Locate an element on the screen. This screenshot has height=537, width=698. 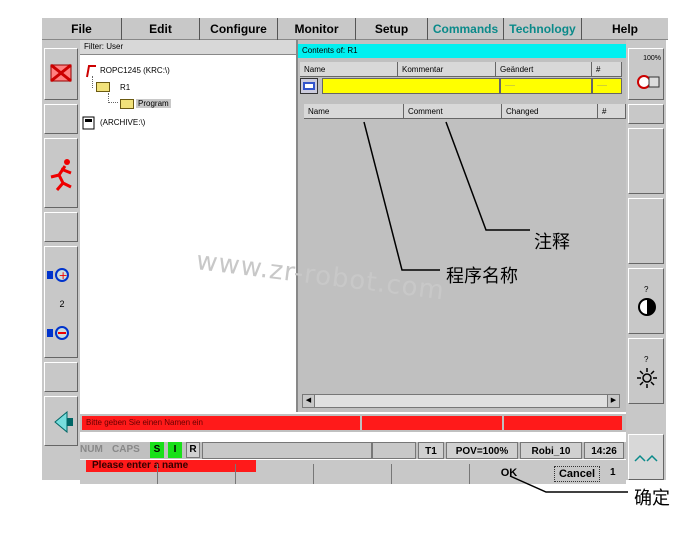
callout-confirm: 确定 is located at coordinates (652, 498).